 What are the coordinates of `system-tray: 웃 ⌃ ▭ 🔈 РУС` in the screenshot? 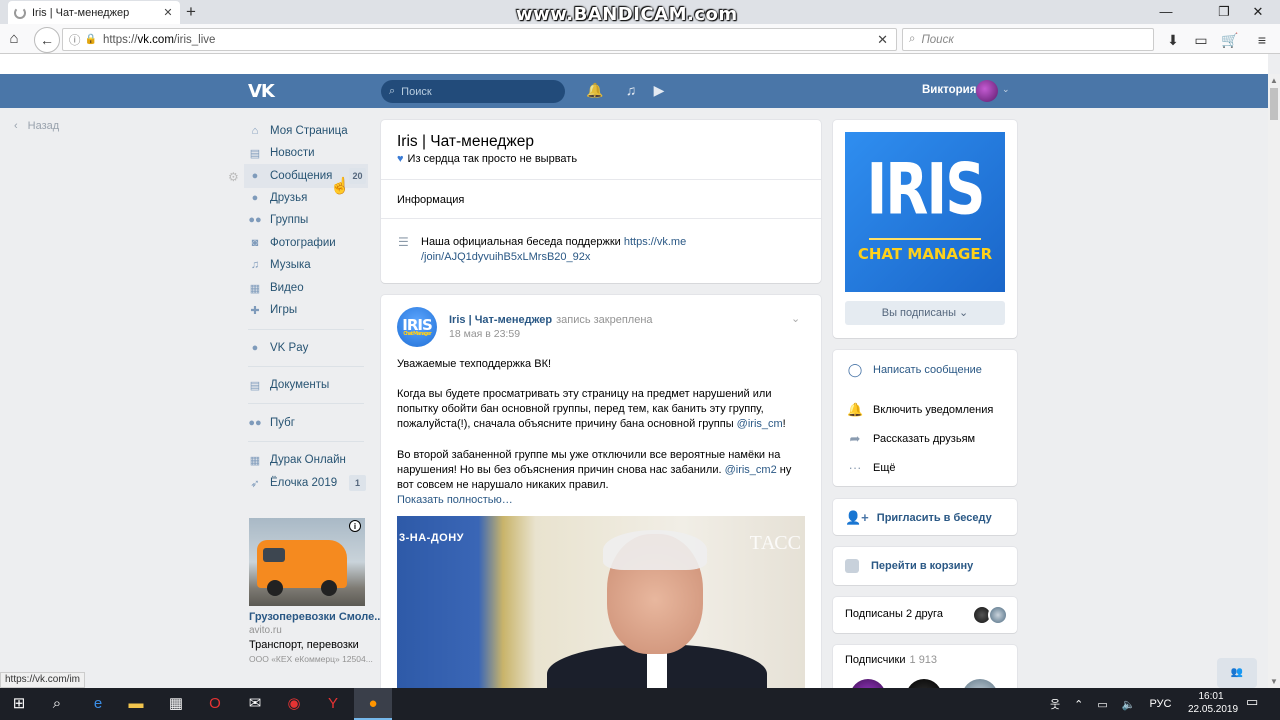 It's located at (1110, 704).